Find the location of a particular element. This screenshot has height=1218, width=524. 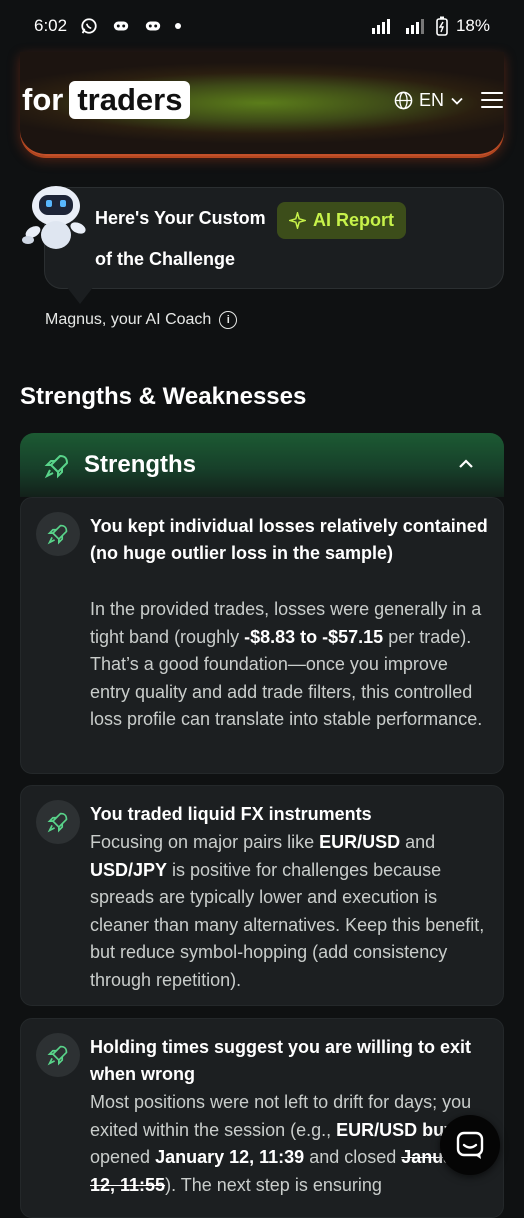

coach-name: Magnus, your AI Coach i is located at coordinates (141, 320).